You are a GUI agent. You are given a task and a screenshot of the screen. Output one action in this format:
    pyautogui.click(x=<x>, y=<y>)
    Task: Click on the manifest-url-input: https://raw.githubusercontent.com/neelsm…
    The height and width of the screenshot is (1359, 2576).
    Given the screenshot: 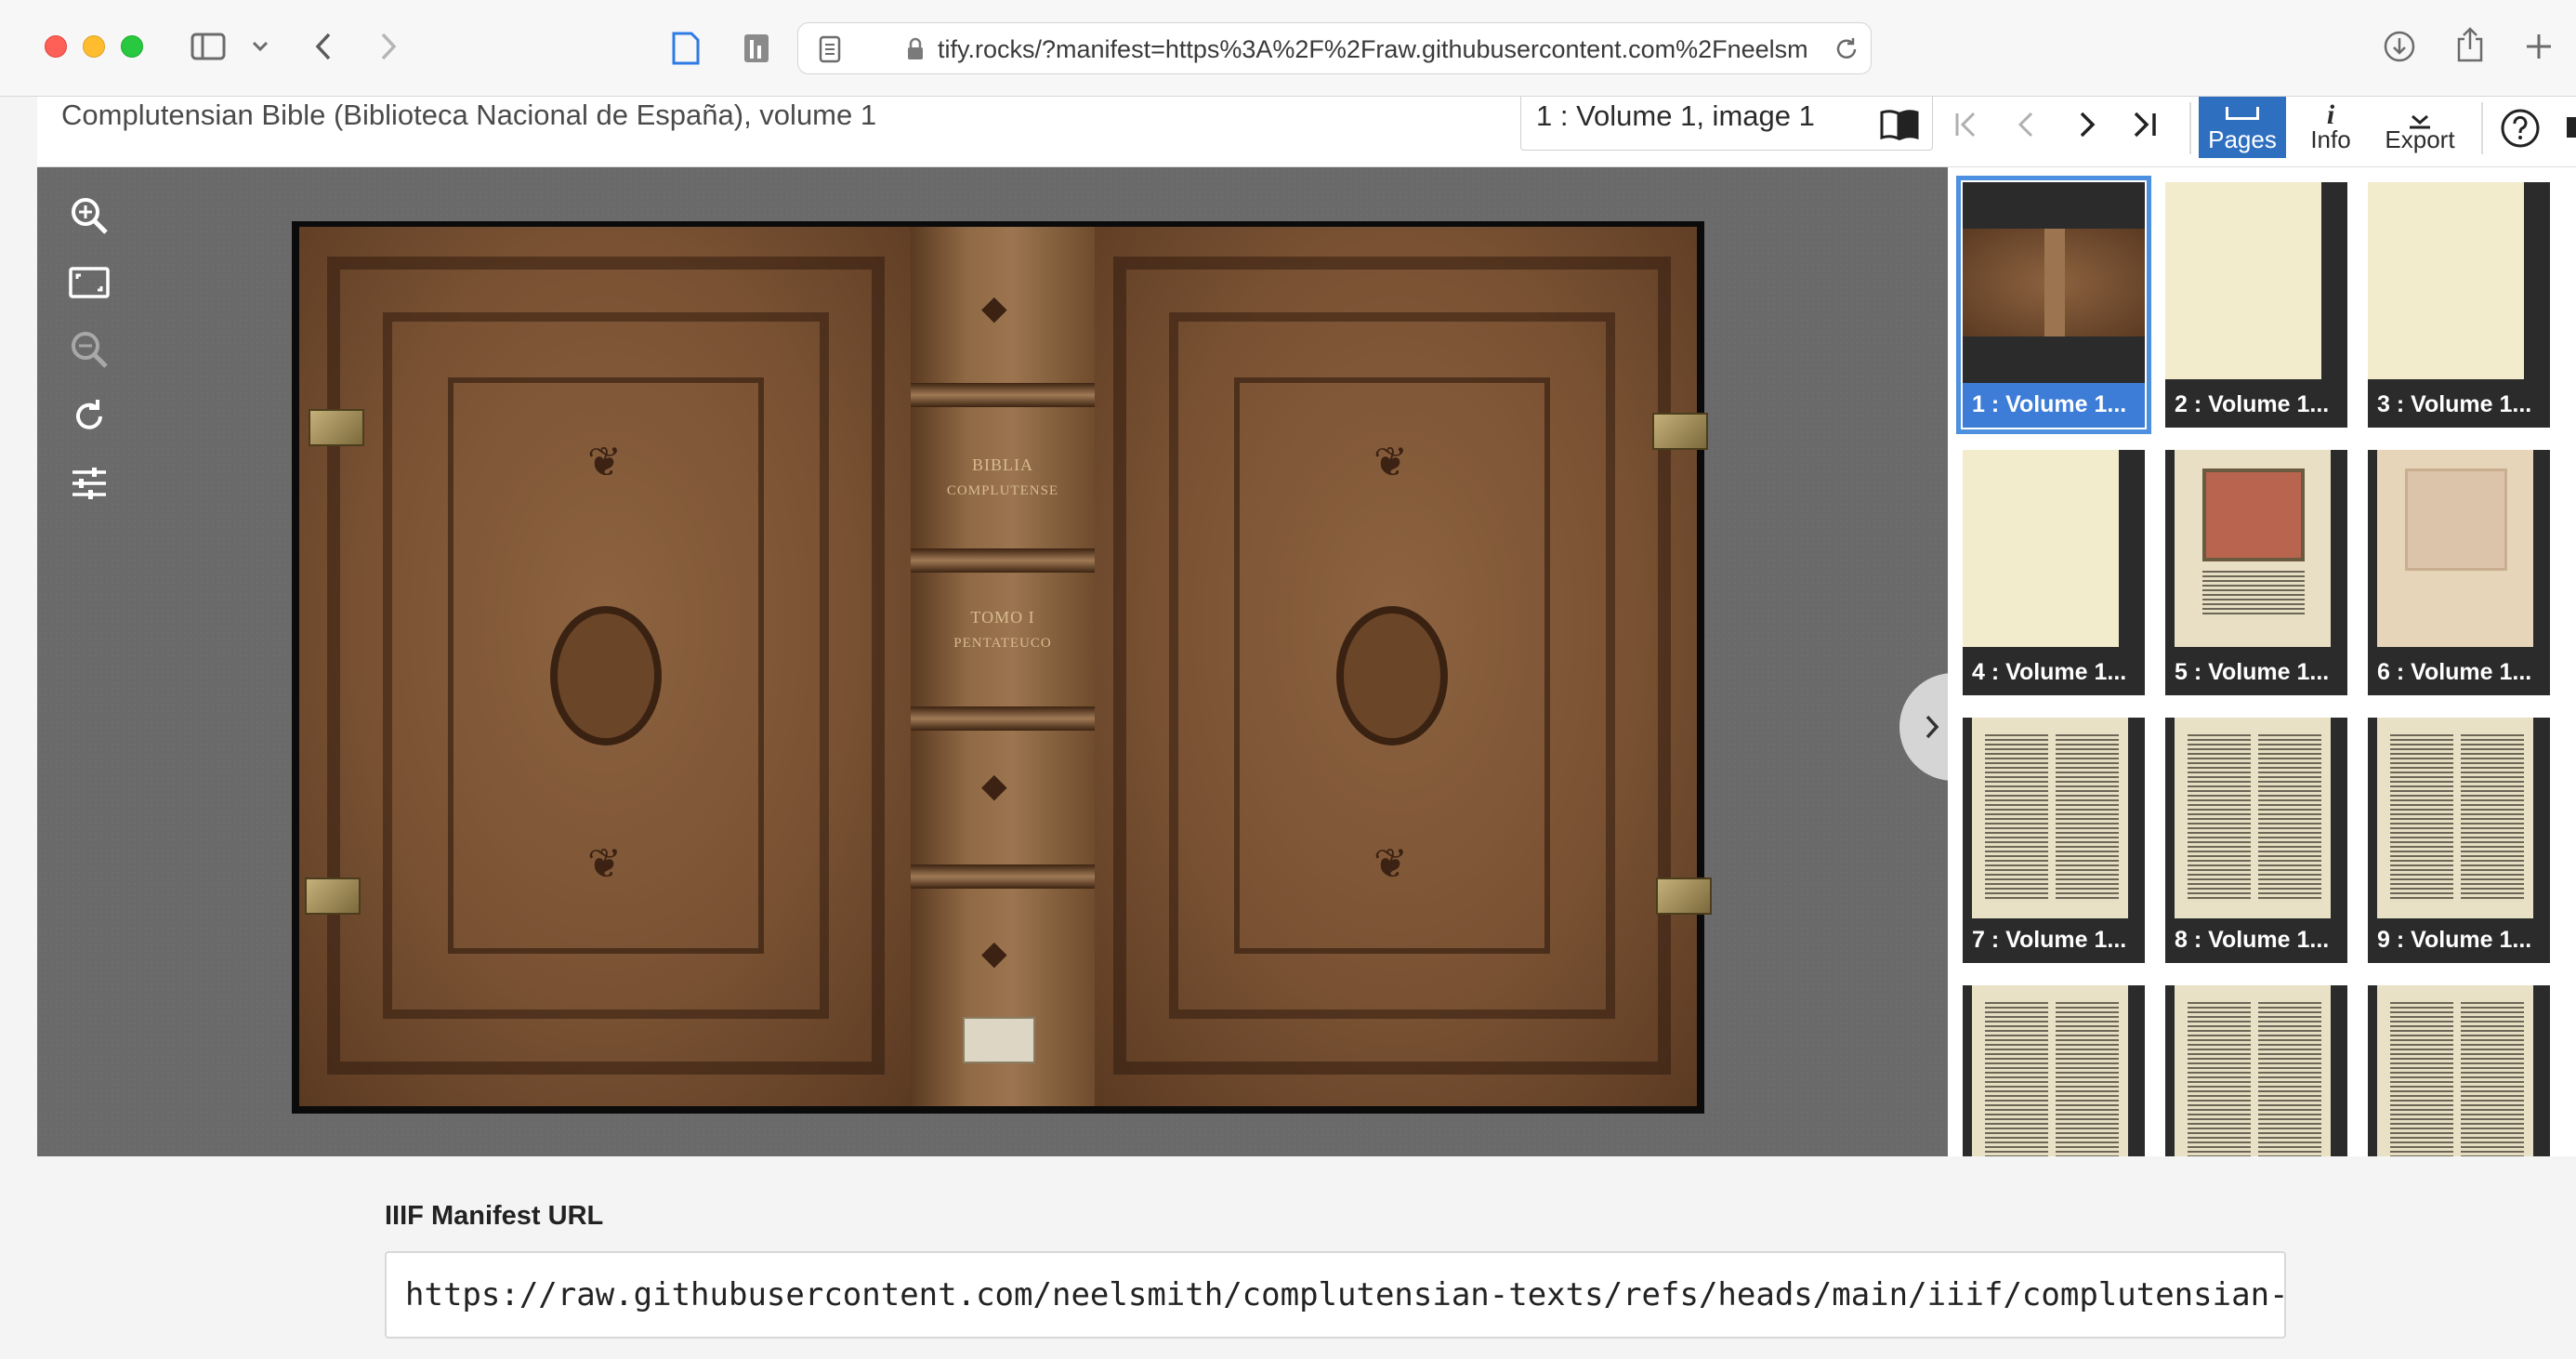 What is the action you would take?
    pyautogui.click(x=1335, y=1295)
    